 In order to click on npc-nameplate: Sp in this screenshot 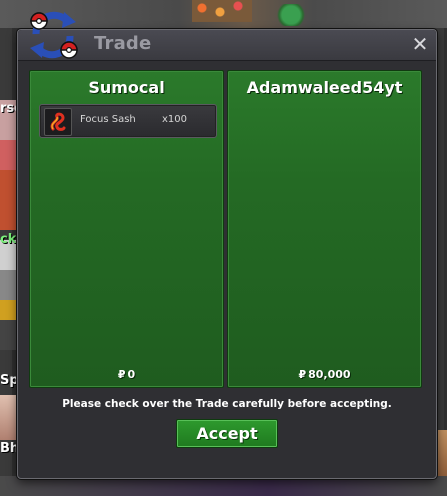, I will do `click(9, 380)`.